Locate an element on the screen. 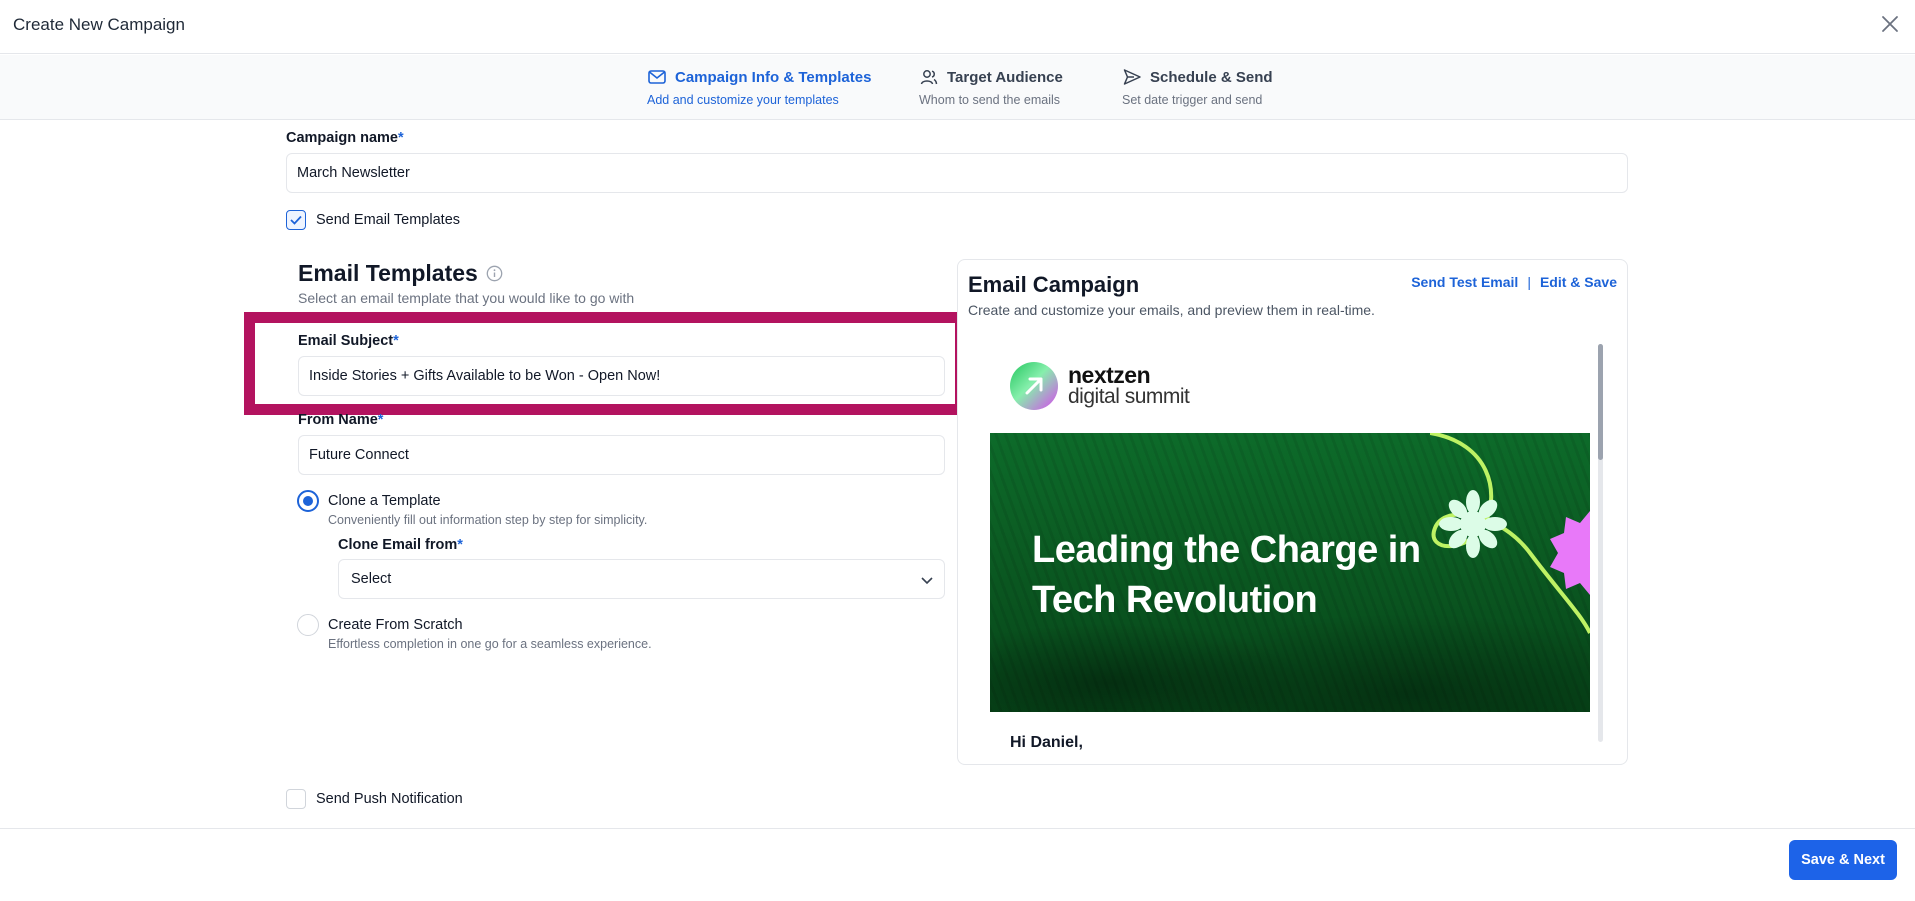 Image resolution: width=1915 pixels, height=901 pixels. users-icon is located at coordinates (929, 77).